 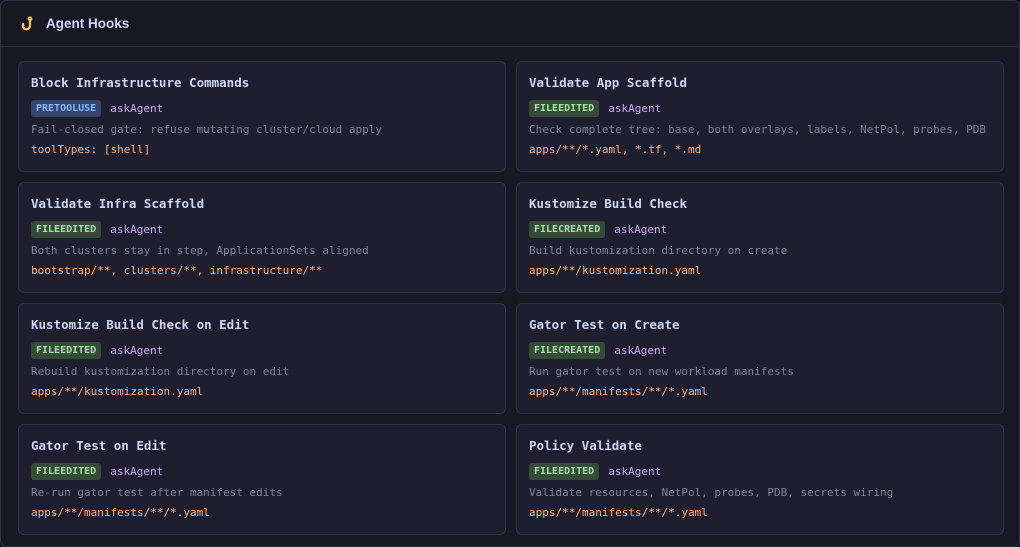 What do you see at coordinates (658, 250) in the screenshot?
I see `hook-description: Build kustomization directory on create` at bounding box center [658, 250].